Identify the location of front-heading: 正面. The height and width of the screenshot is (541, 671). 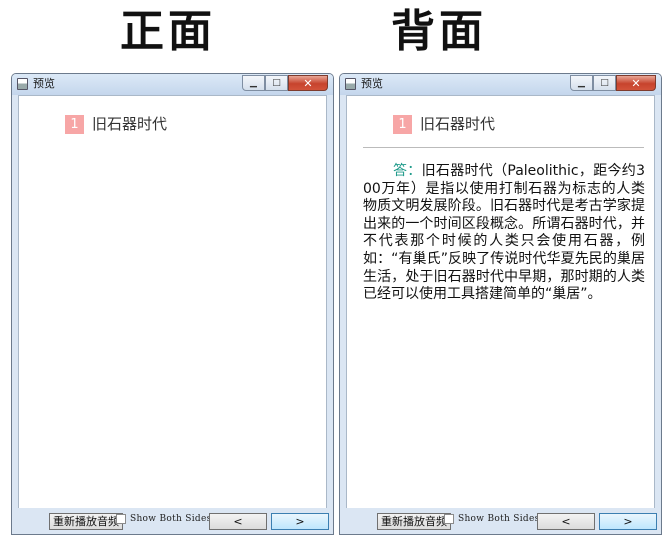
(168, 31).